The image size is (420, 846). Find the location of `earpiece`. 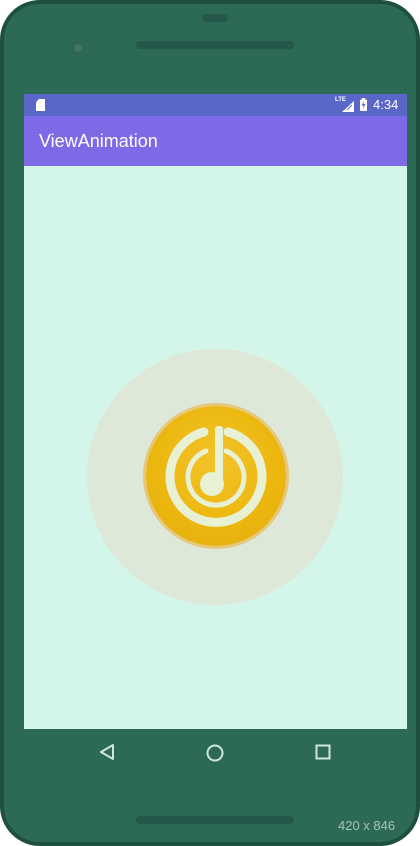

earpiece is located at coordinates (215, 18).